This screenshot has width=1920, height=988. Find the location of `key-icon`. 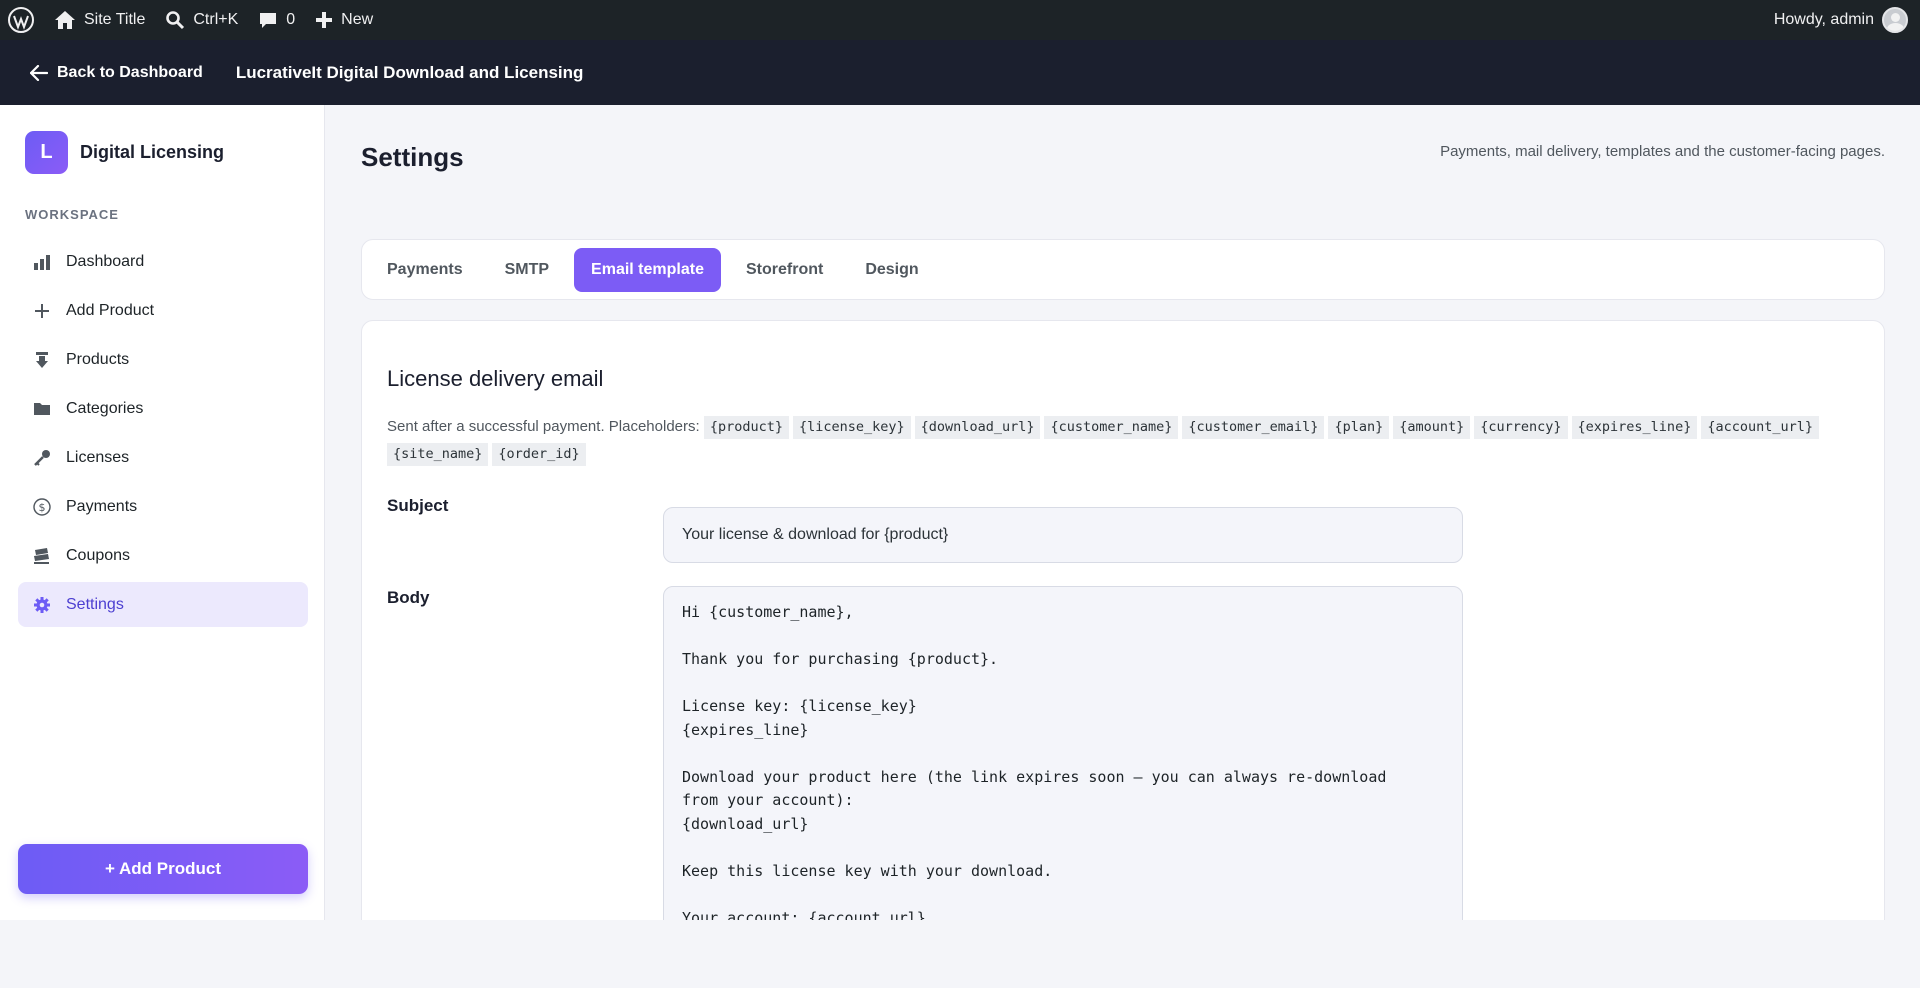

key-icon is located at coordinates (42, 458).